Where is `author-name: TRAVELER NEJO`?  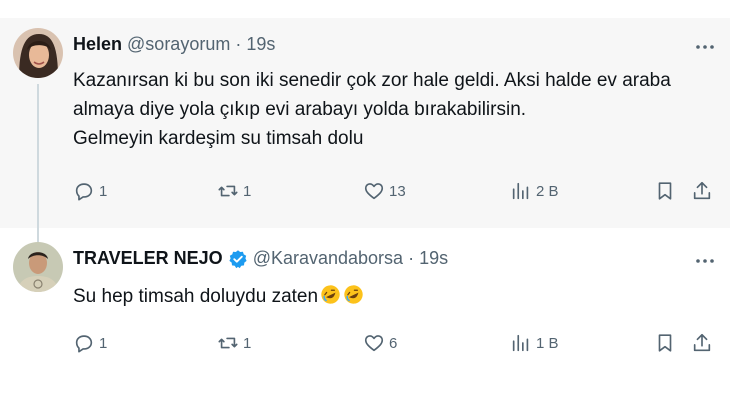
author-name: TRAVELER NEJO is located at coordinates (148, 258).